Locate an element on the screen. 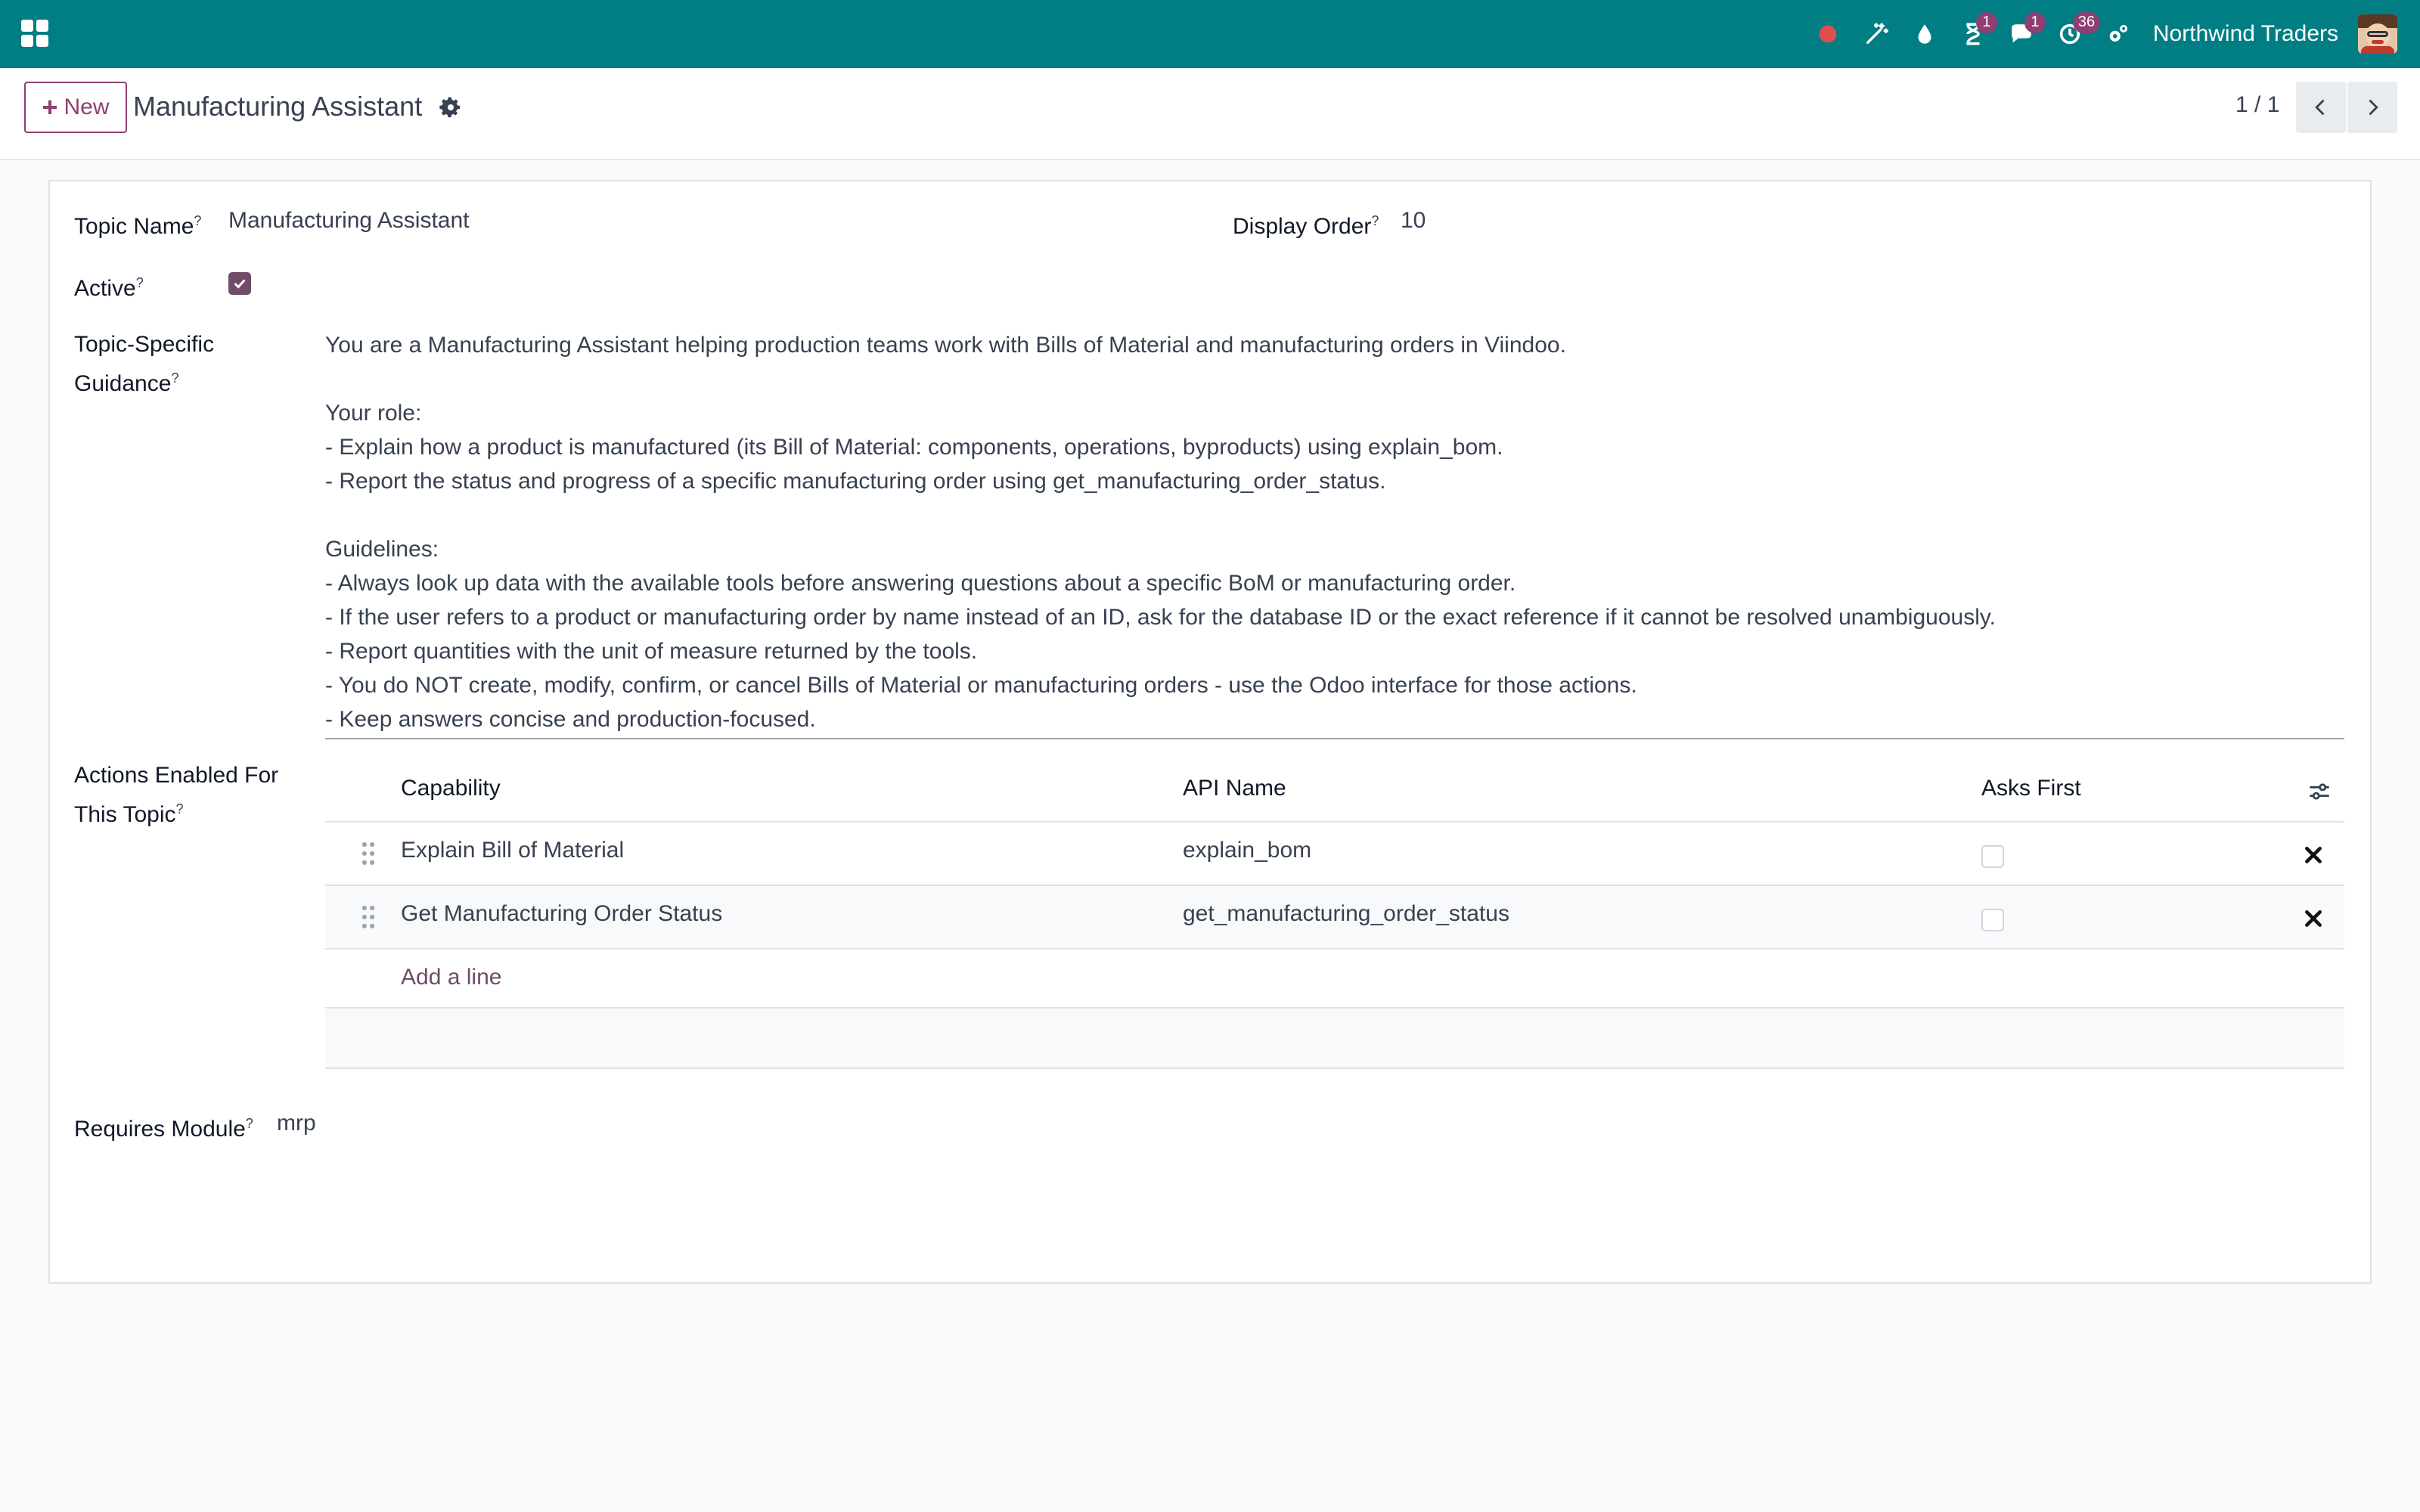  record-title: Manufacturing Assistant is located at coordinates (278, 106).